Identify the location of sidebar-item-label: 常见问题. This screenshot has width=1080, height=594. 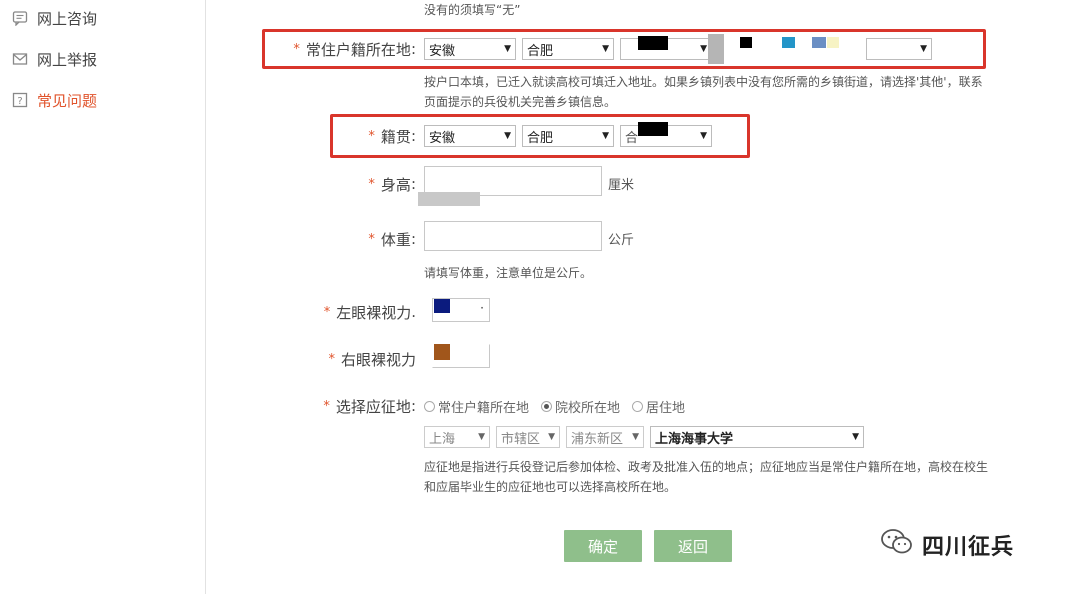
(67, 100).